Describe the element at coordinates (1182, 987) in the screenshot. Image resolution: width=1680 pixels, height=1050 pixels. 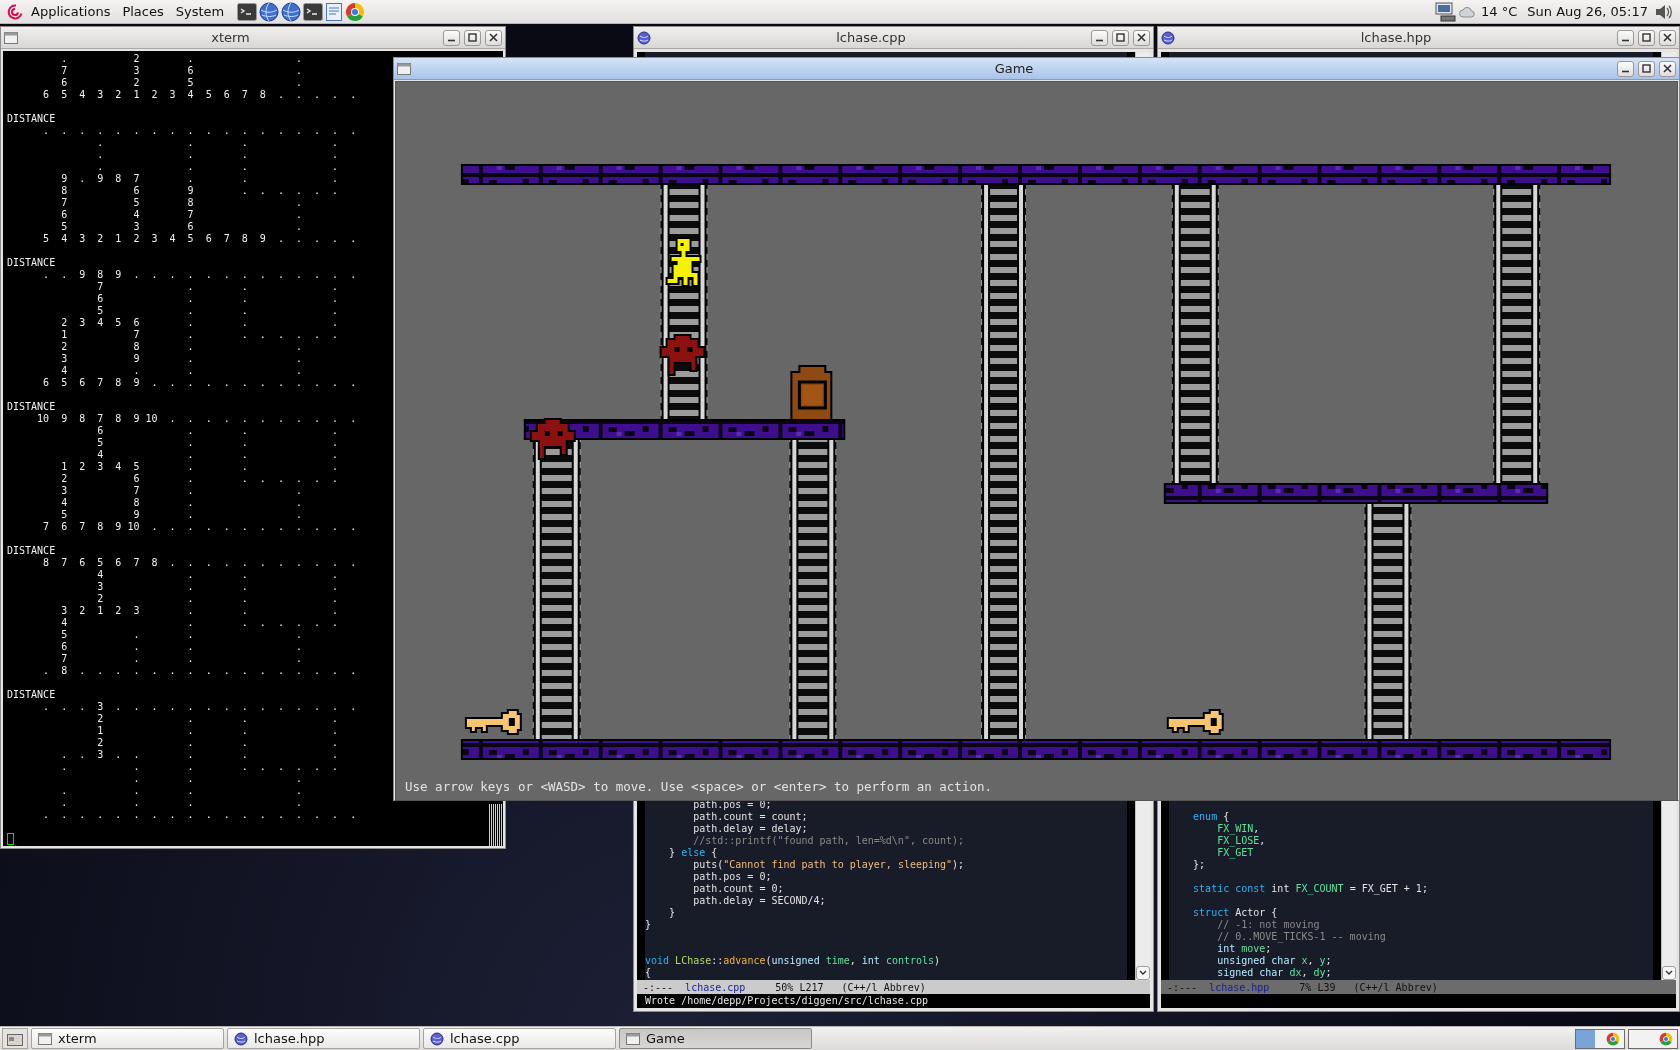
I see `buffer-status: -:---` at that location.